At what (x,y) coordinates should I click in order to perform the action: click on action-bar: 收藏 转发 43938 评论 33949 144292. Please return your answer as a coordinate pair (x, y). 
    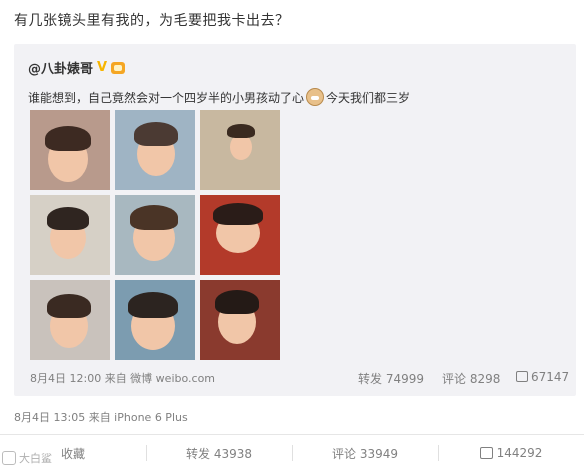
    Looking at the image, I should click on (292, 452).